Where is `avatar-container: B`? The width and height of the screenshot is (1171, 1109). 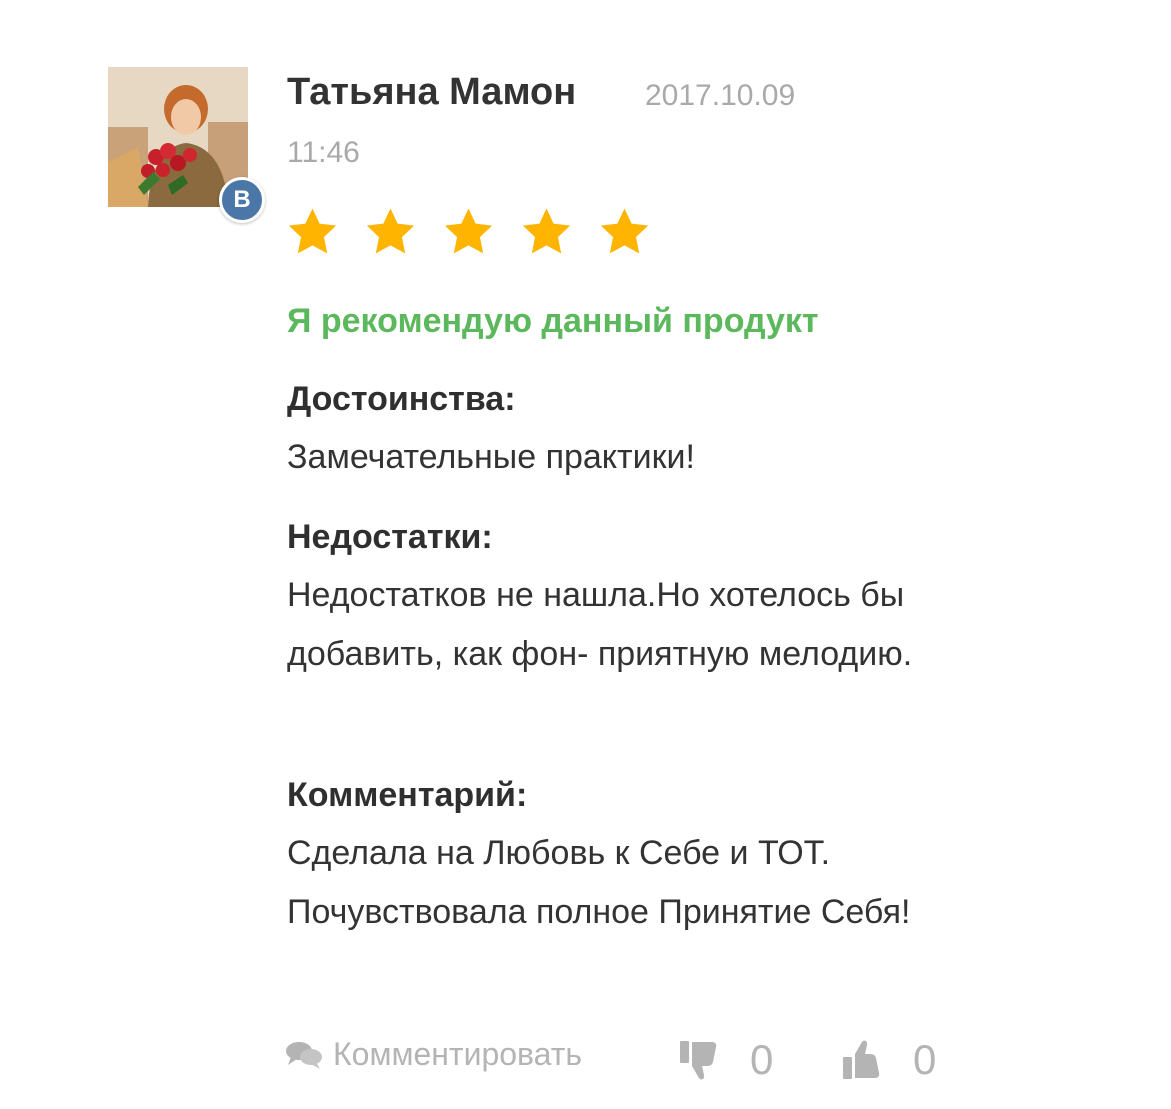 avatar-container: B is located at coordinates (186, 145).